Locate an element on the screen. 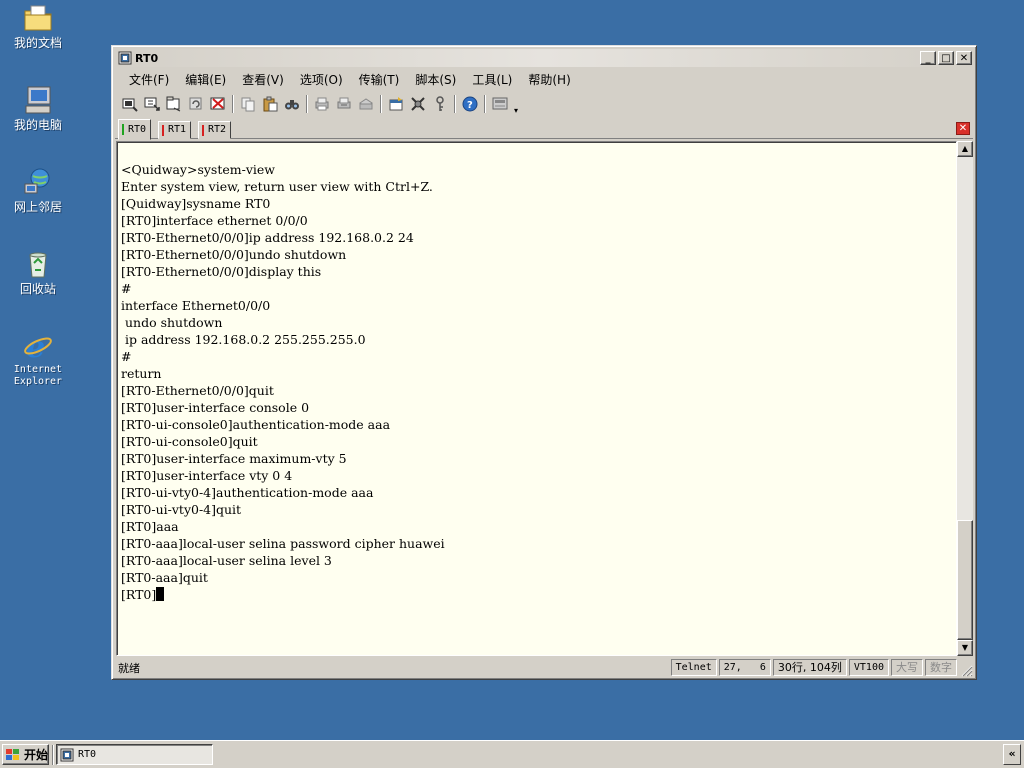 Image resolution: width=1024 pixels, height=768 pixels. maximize-icon: □ is located at coordinates (946, 58).